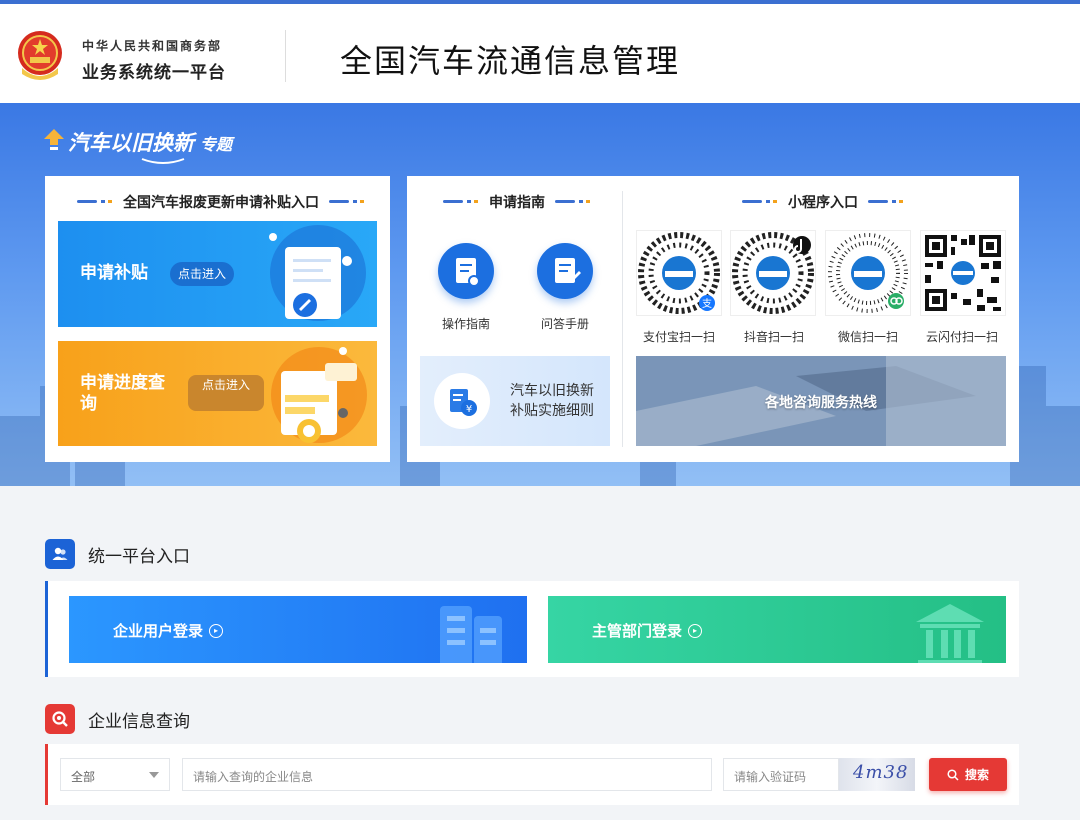 The height and width of the screenshot is (820, 1080). Describe the element at coordinates (216, 144) in the screenshot. I see `special-topic-suffix: 专题` at that location.